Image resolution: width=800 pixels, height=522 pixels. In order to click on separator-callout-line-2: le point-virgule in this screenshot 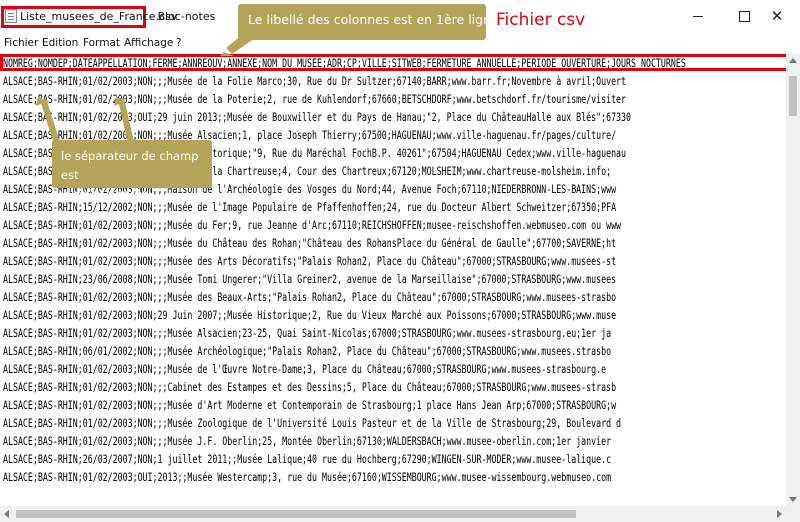, I will do `click(104, 194)`.